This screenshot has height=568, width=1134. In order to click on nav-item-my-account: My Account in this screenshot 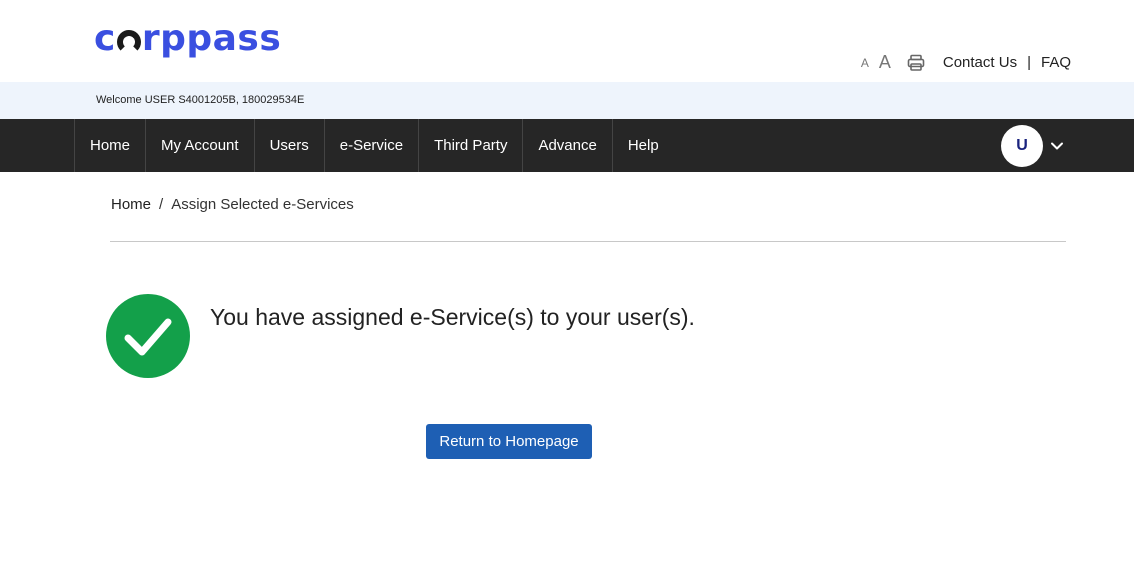, I will do `click(199, 145)`.